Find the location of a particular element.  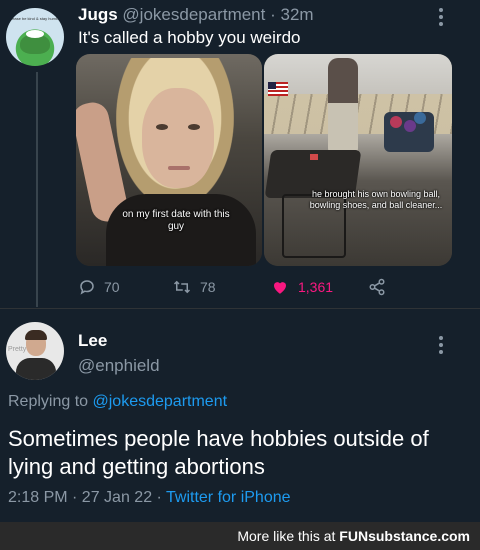

reply-author-handle: @enphield is located at coordinates (119, 366).